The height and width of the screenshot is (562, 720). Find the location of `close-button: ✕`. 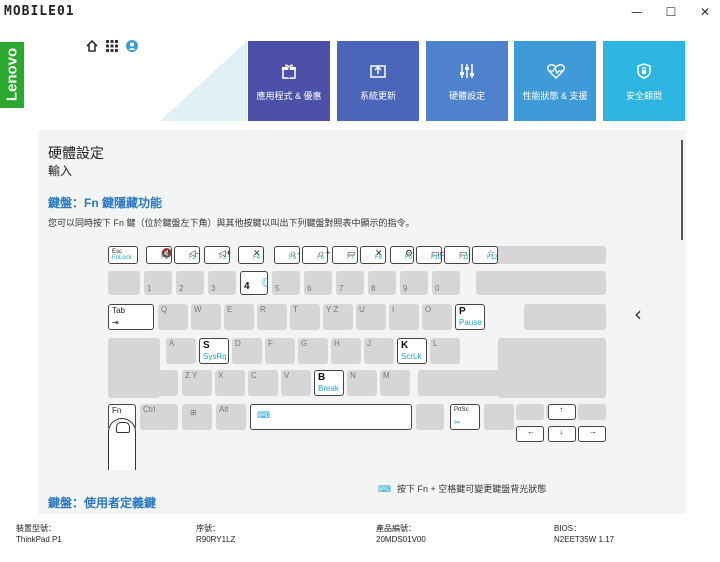

close-button: ✕ is located at coordinates (705, 12).